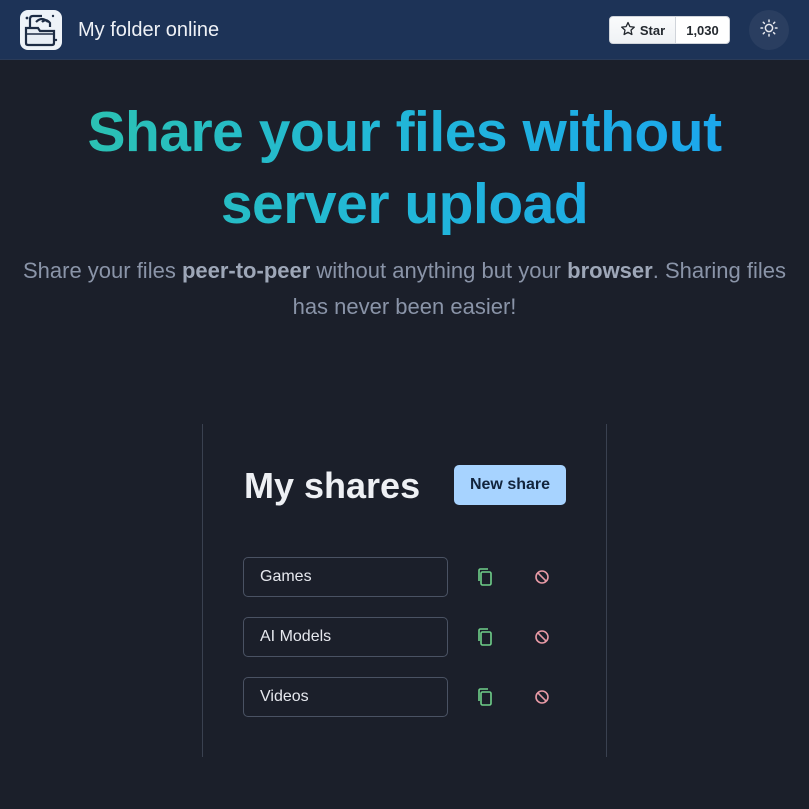 Image resolution: width=809 pixels, height=809 pixels. What do you see at coordinates (345, 577) in the screenshot?
I see `share-name-field: Games` at bounding box center [345, 577].